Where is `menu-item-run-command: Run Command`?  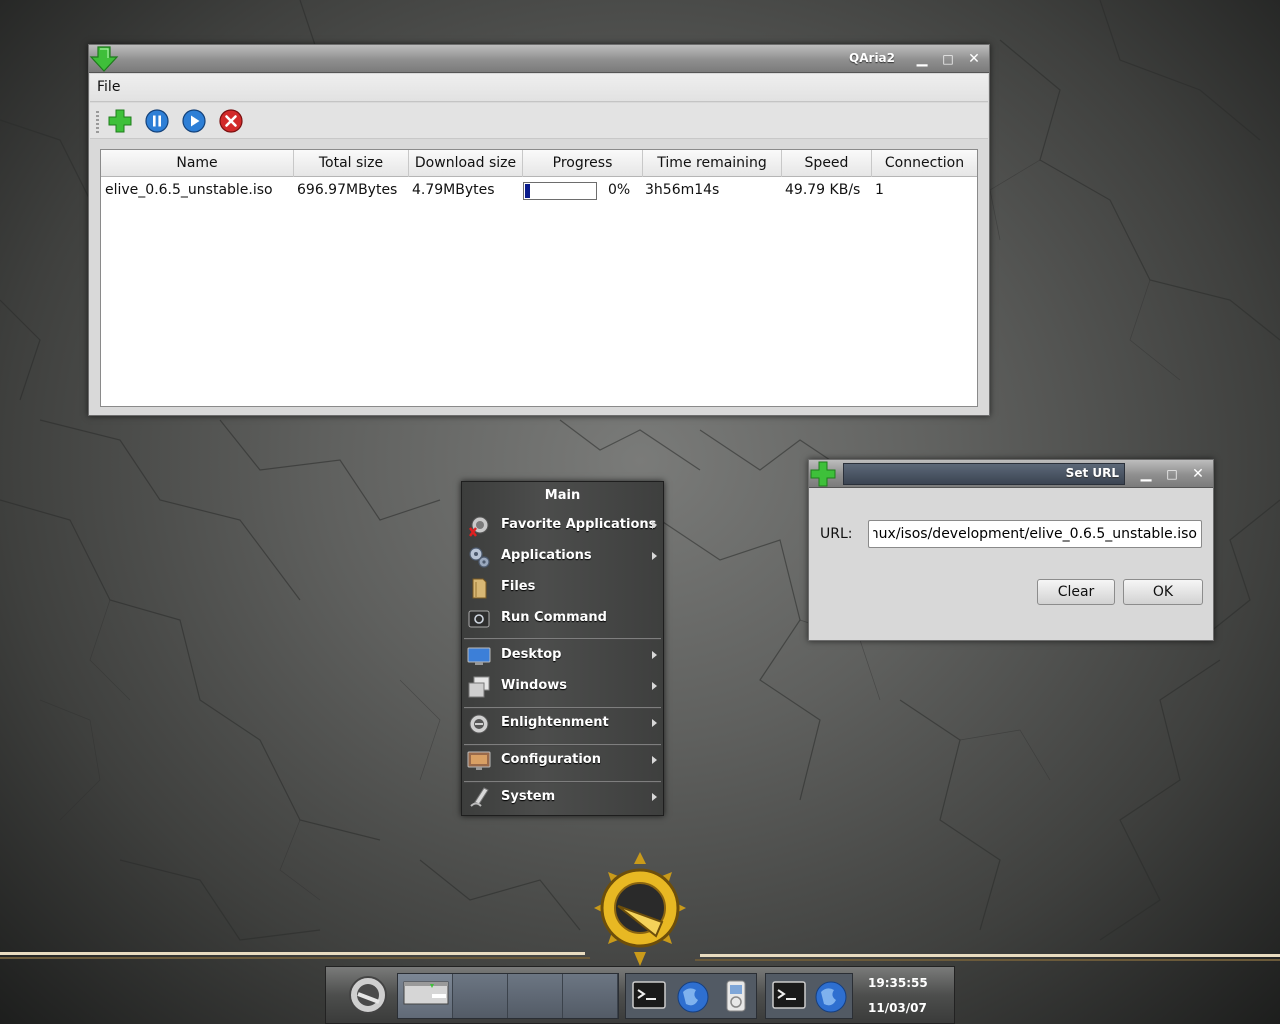 menu-item-run-command: Run Command is located at coordinates (562, 619).